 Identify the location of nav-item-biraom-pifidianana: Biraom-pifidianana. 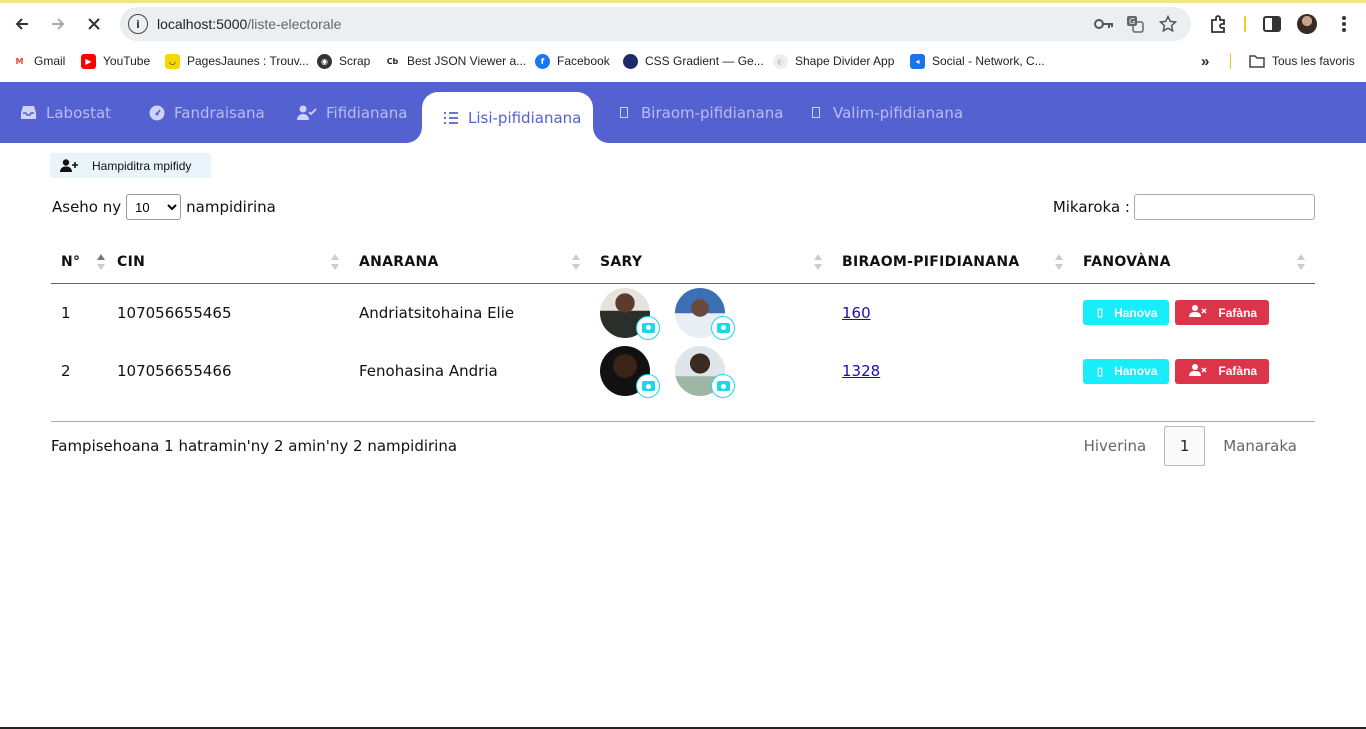
(699, 112).